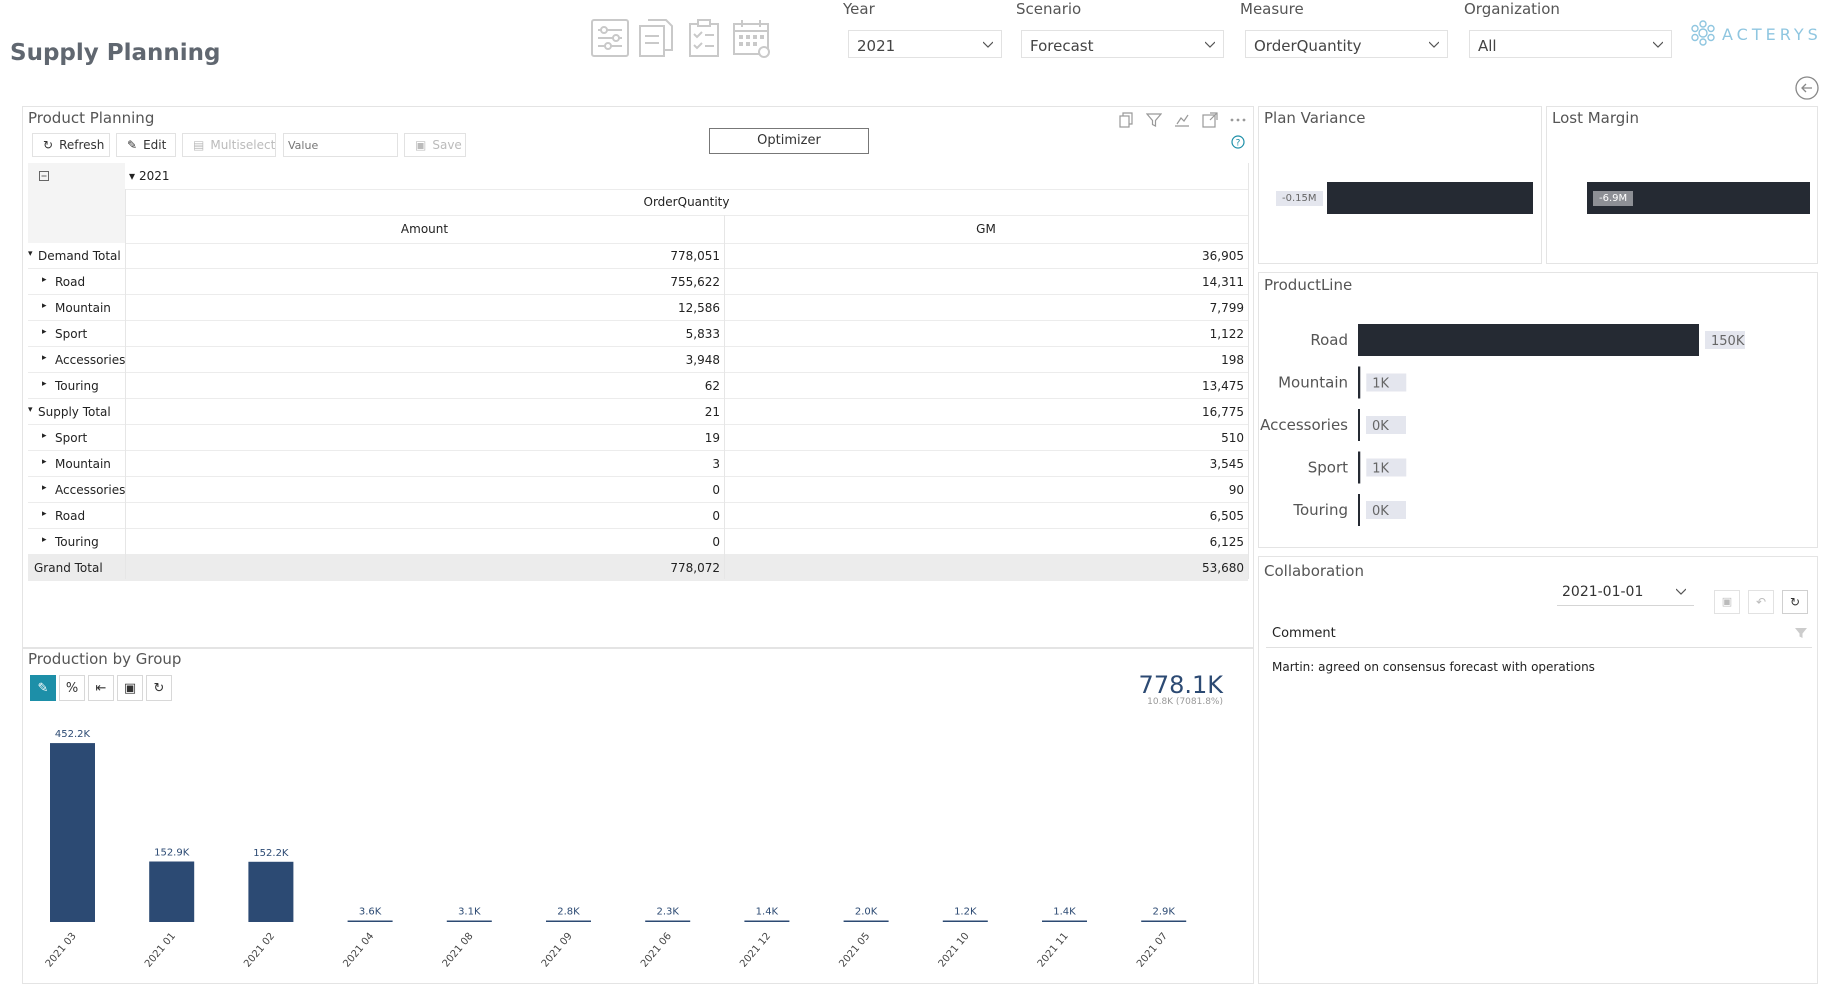 The image size is (1828, 988). What do you see at coordinates (435, 145) in the screenshot?
I see `save-button: ▣ Save` at bounding box center [435, 145].